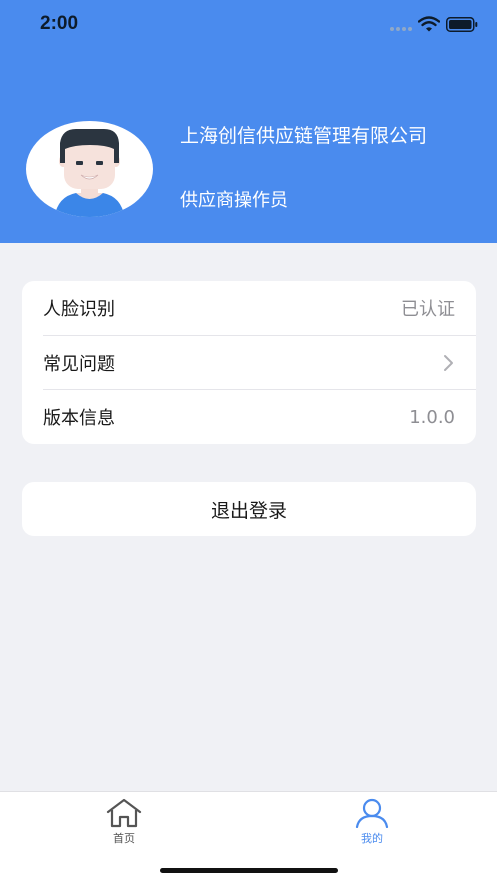  What do you see at coordinates (448, 363) in the screenshot?
I see `chevron-right-icon` at bounding box center [448, 363].